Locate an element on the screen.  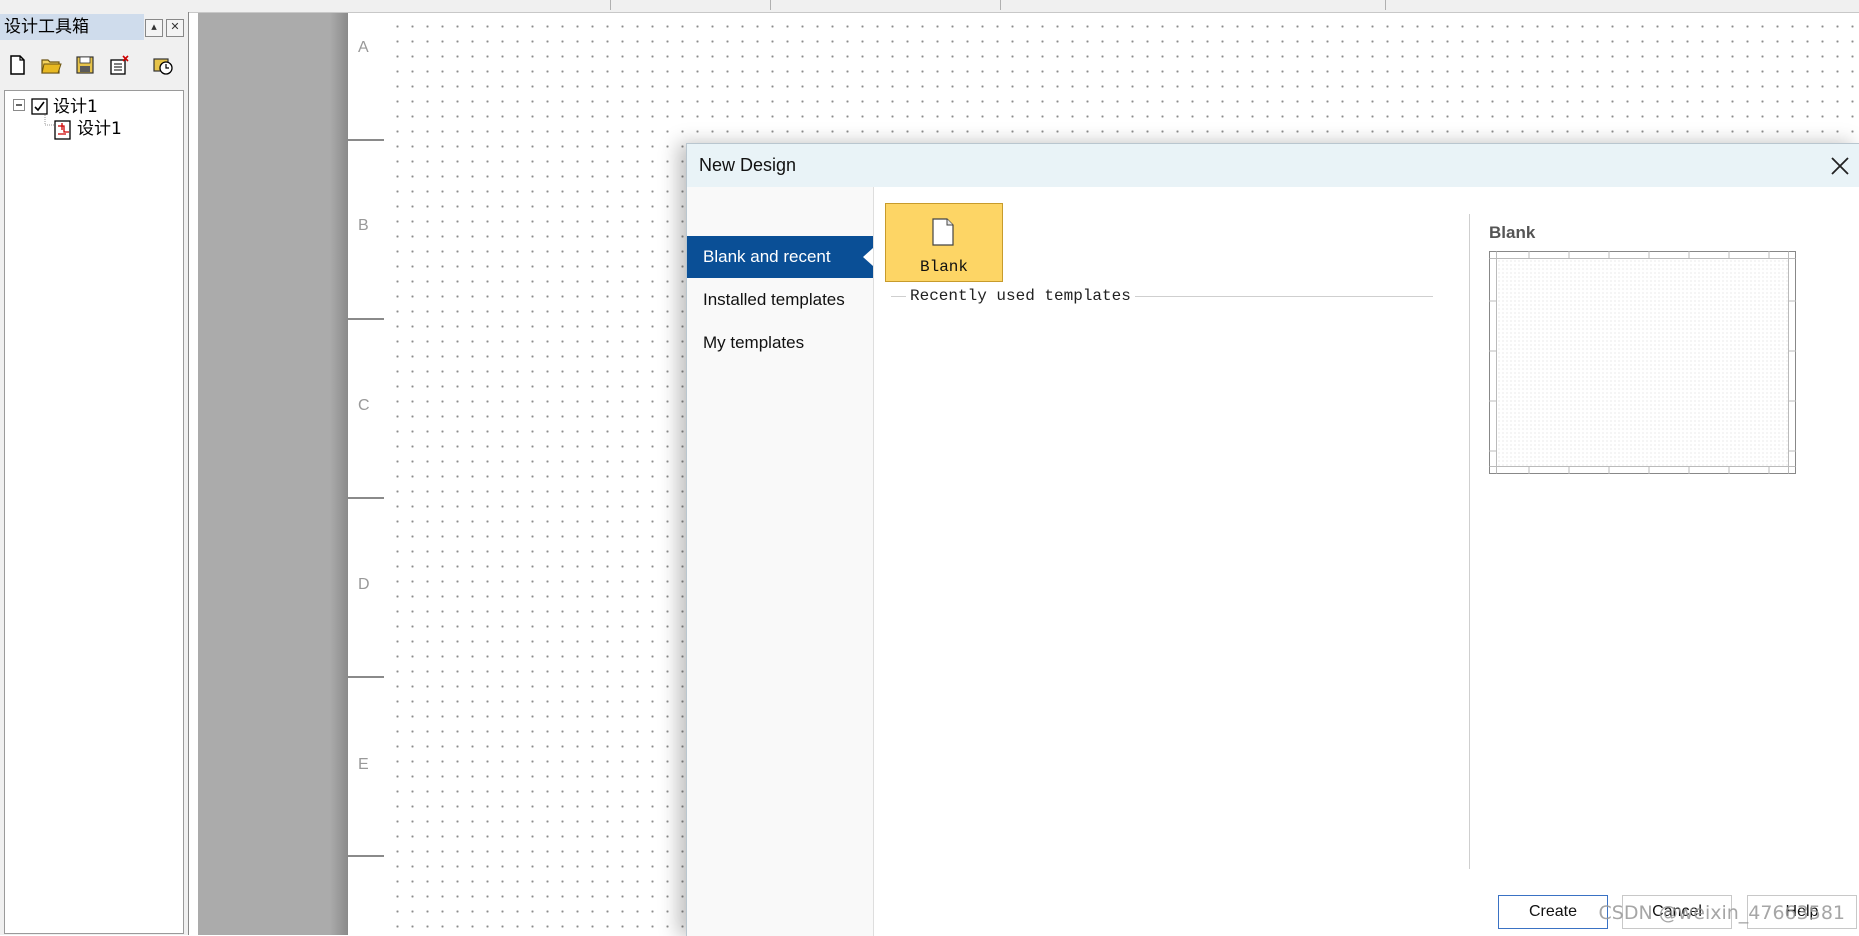
save-icon is located at coordinates (85, 65).